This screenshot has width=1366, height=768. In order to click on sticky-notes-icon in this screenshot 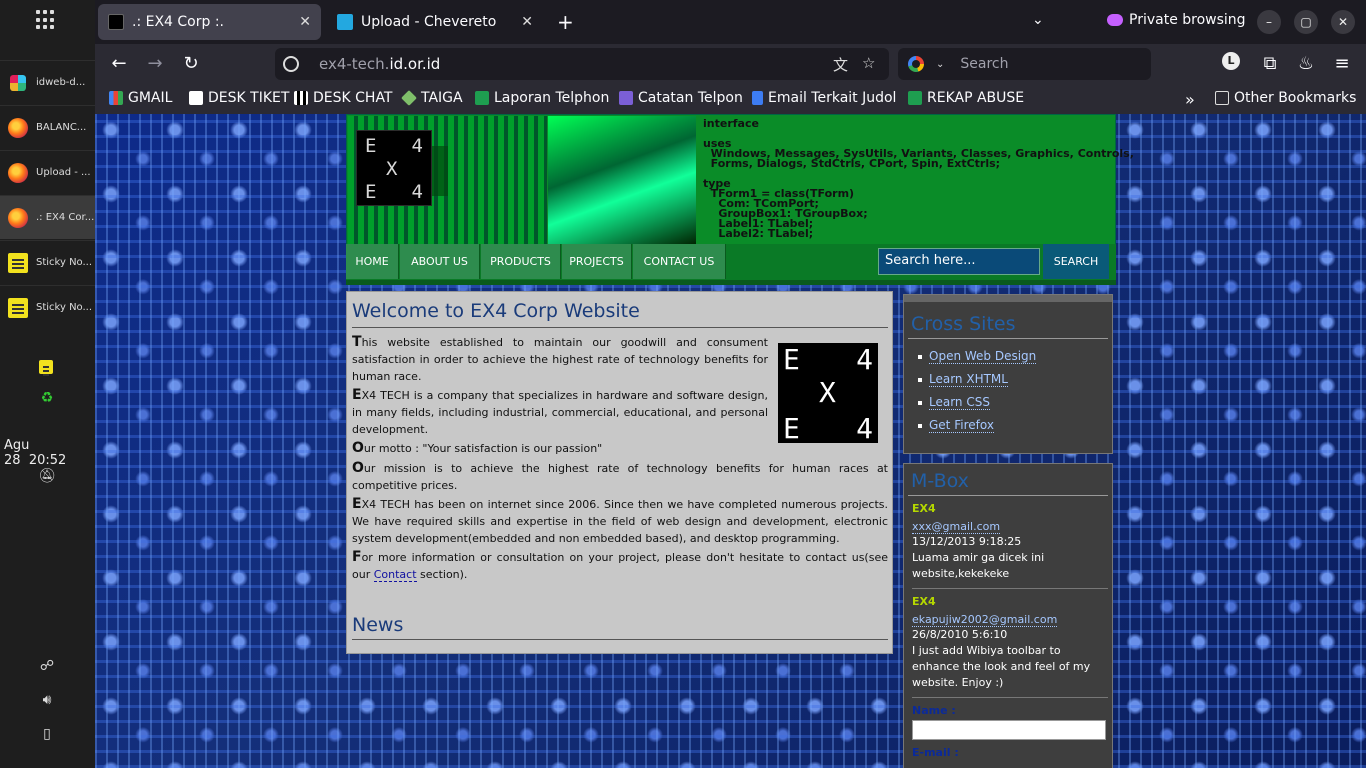, I will do `click(18, 262)`.